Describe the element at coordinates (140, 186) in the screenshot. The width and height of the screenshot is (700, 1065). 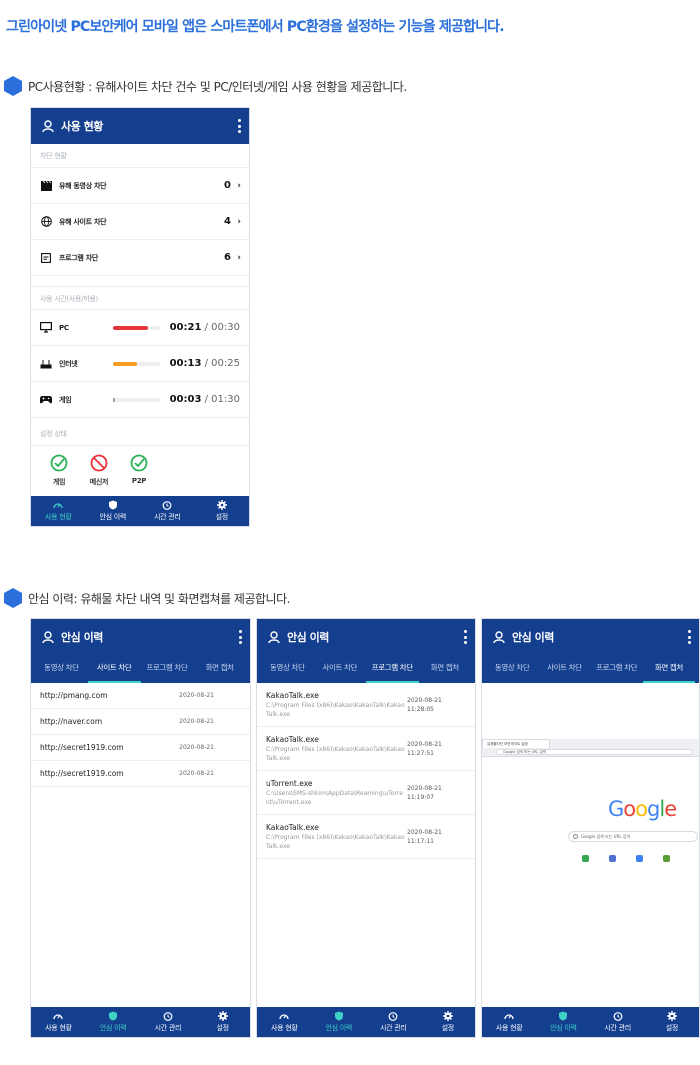
I see `block-row-video: 유해 동영상 차단 0 ›` at that location.